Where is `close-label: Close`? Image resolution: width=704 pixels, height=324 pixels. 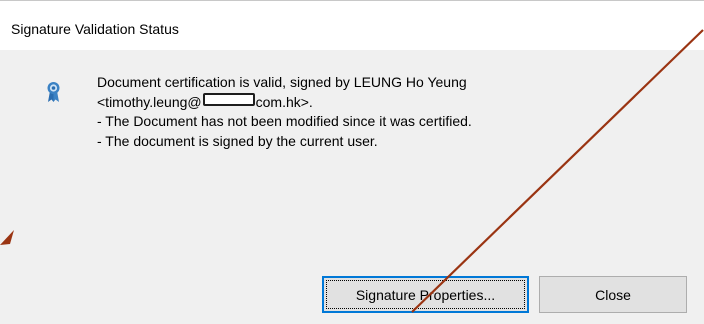 close-label: Close is located at coordinates (613, 294).